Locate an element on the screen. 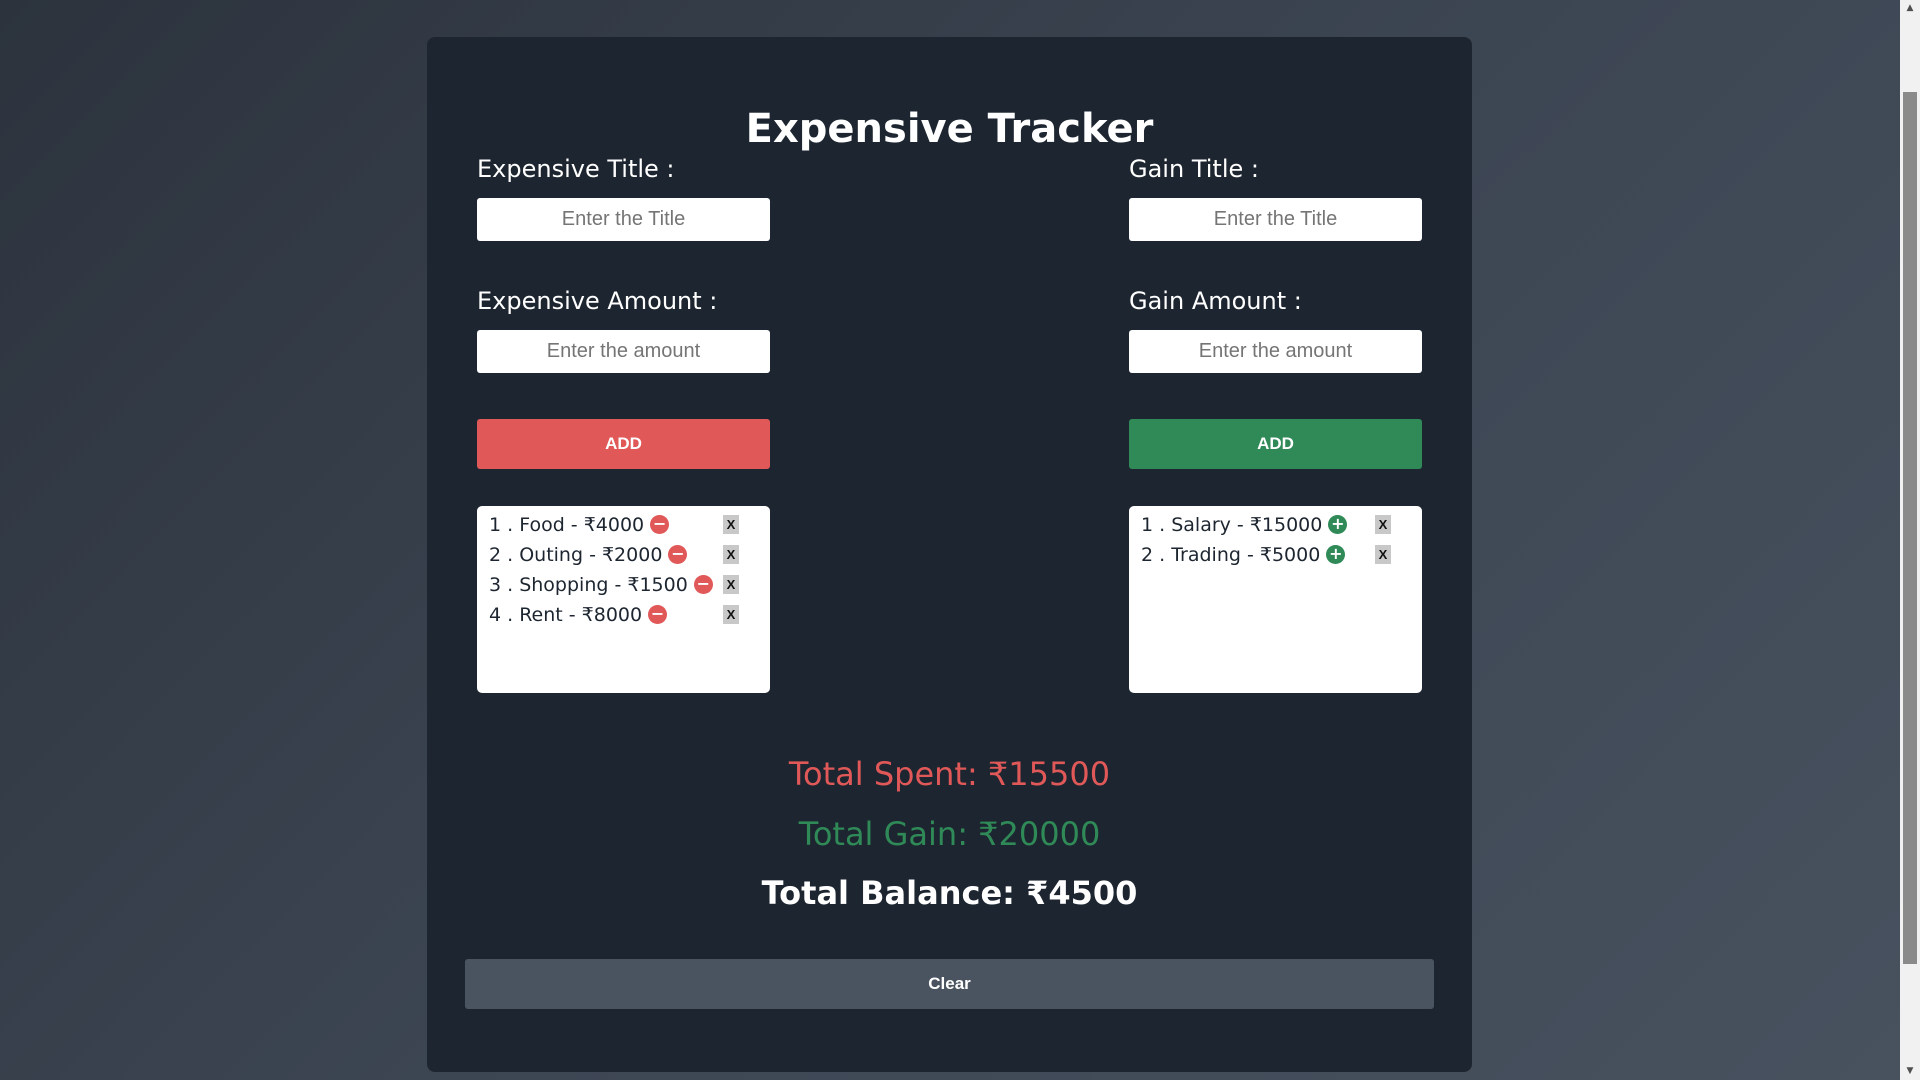  gain-item-text: 2 . Trading - ₹5000 is located at coordinates (1231, 554).